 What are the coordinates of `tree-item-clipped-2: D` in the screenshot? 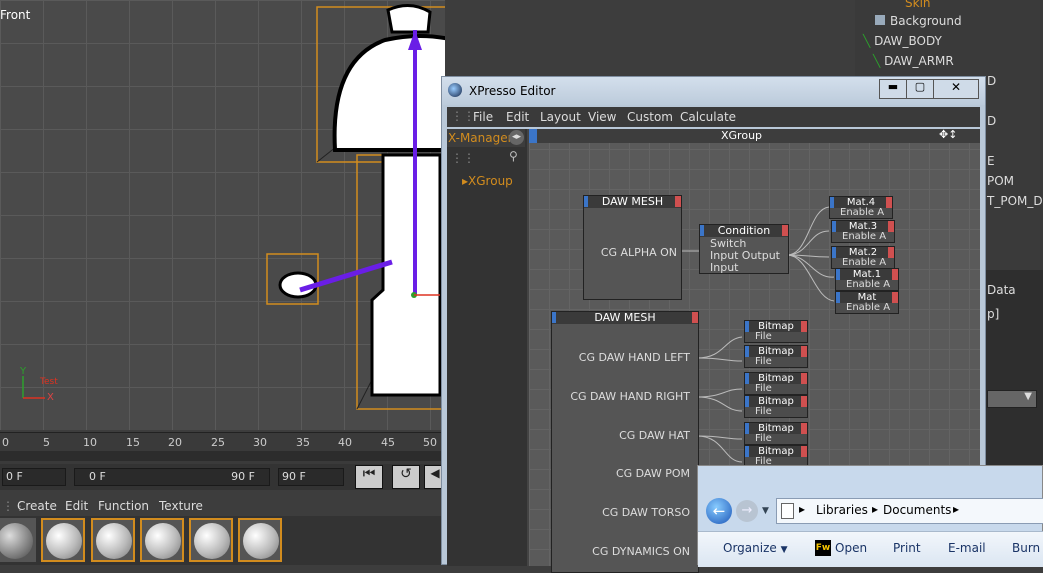 It's located at (991, 121).